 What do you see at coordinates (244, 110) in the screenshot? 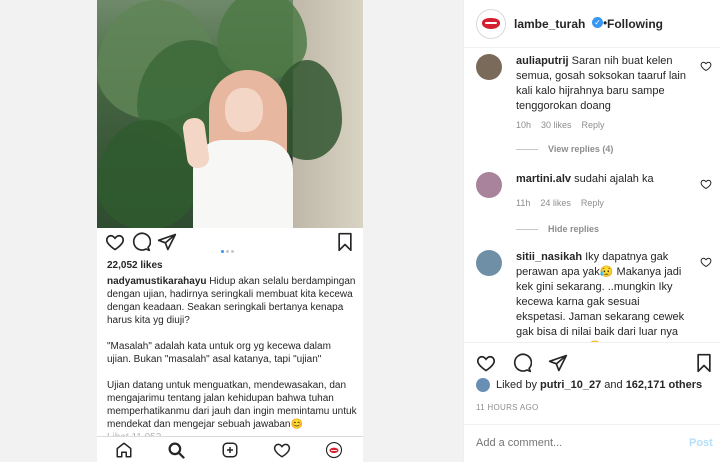
I see `photo-person-face` at bounding box center [244, 110].